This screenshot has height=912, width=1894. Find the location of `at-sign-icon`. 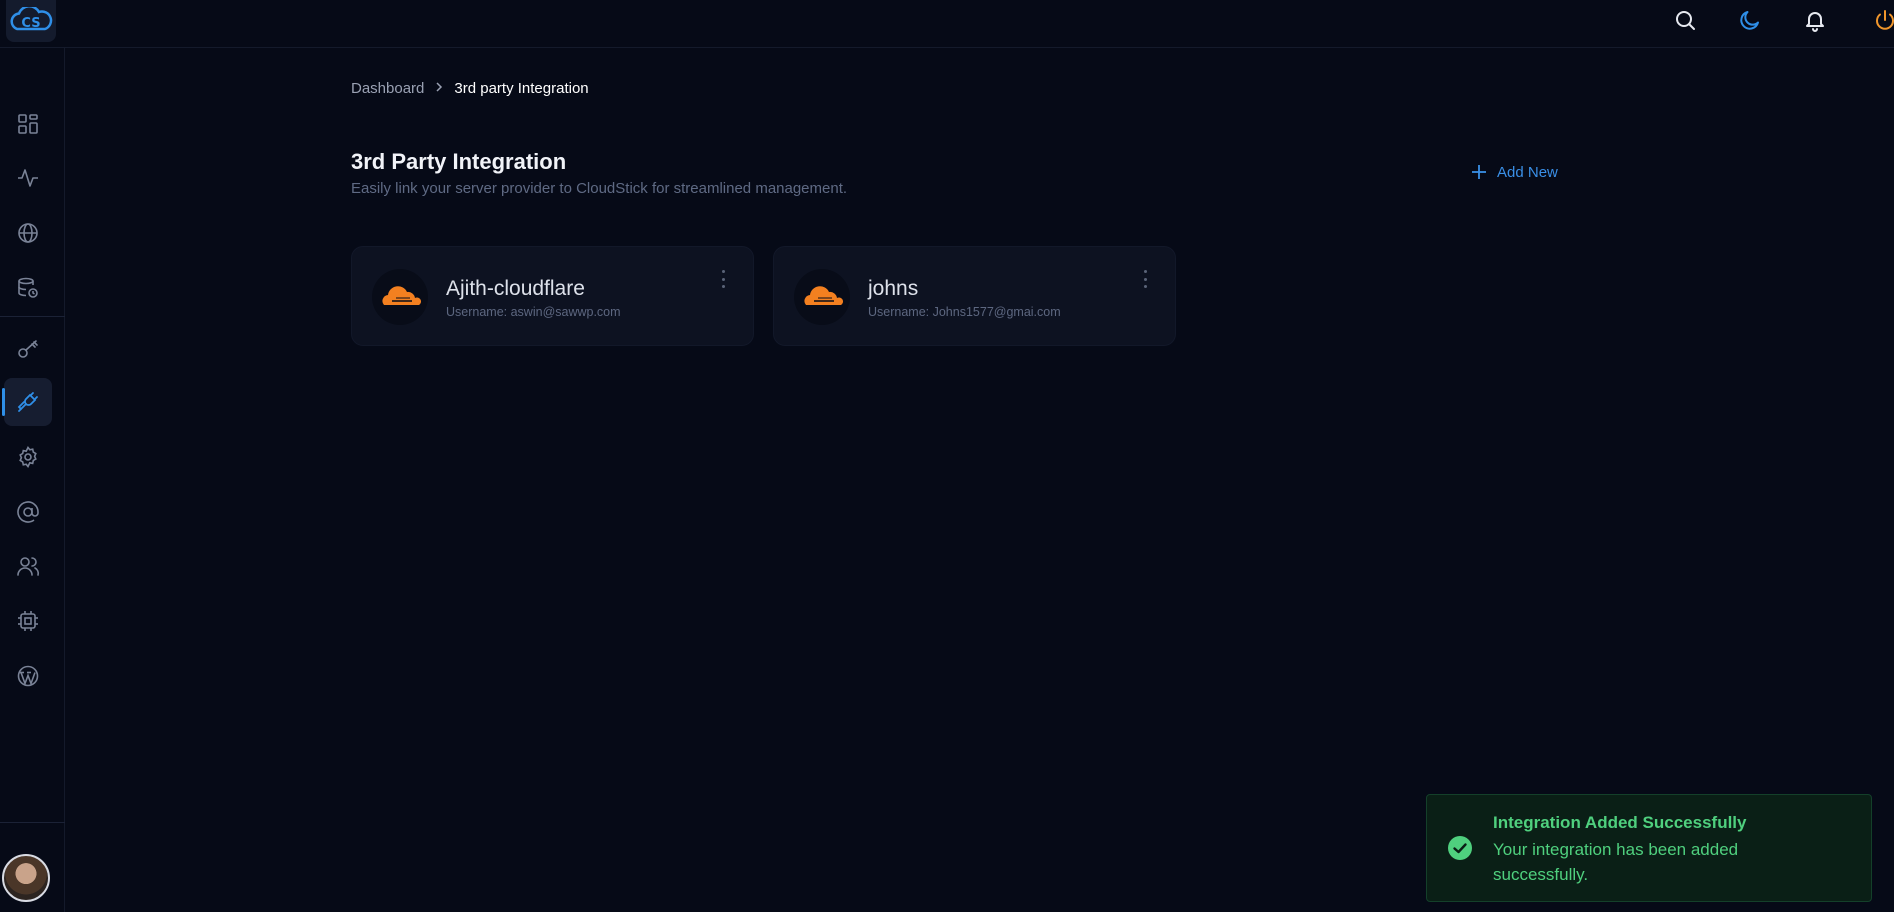

at-sign-icon is located at coordinates (28, 512).